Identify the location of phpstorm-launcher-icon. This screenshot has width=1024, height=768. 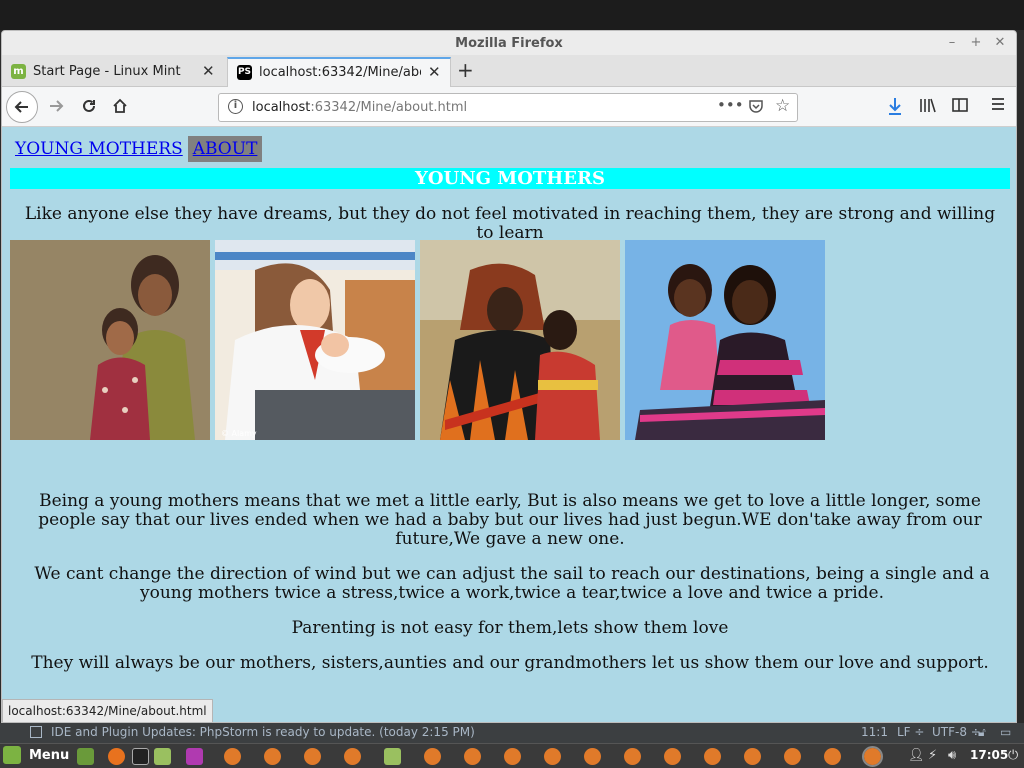
(194, 756).